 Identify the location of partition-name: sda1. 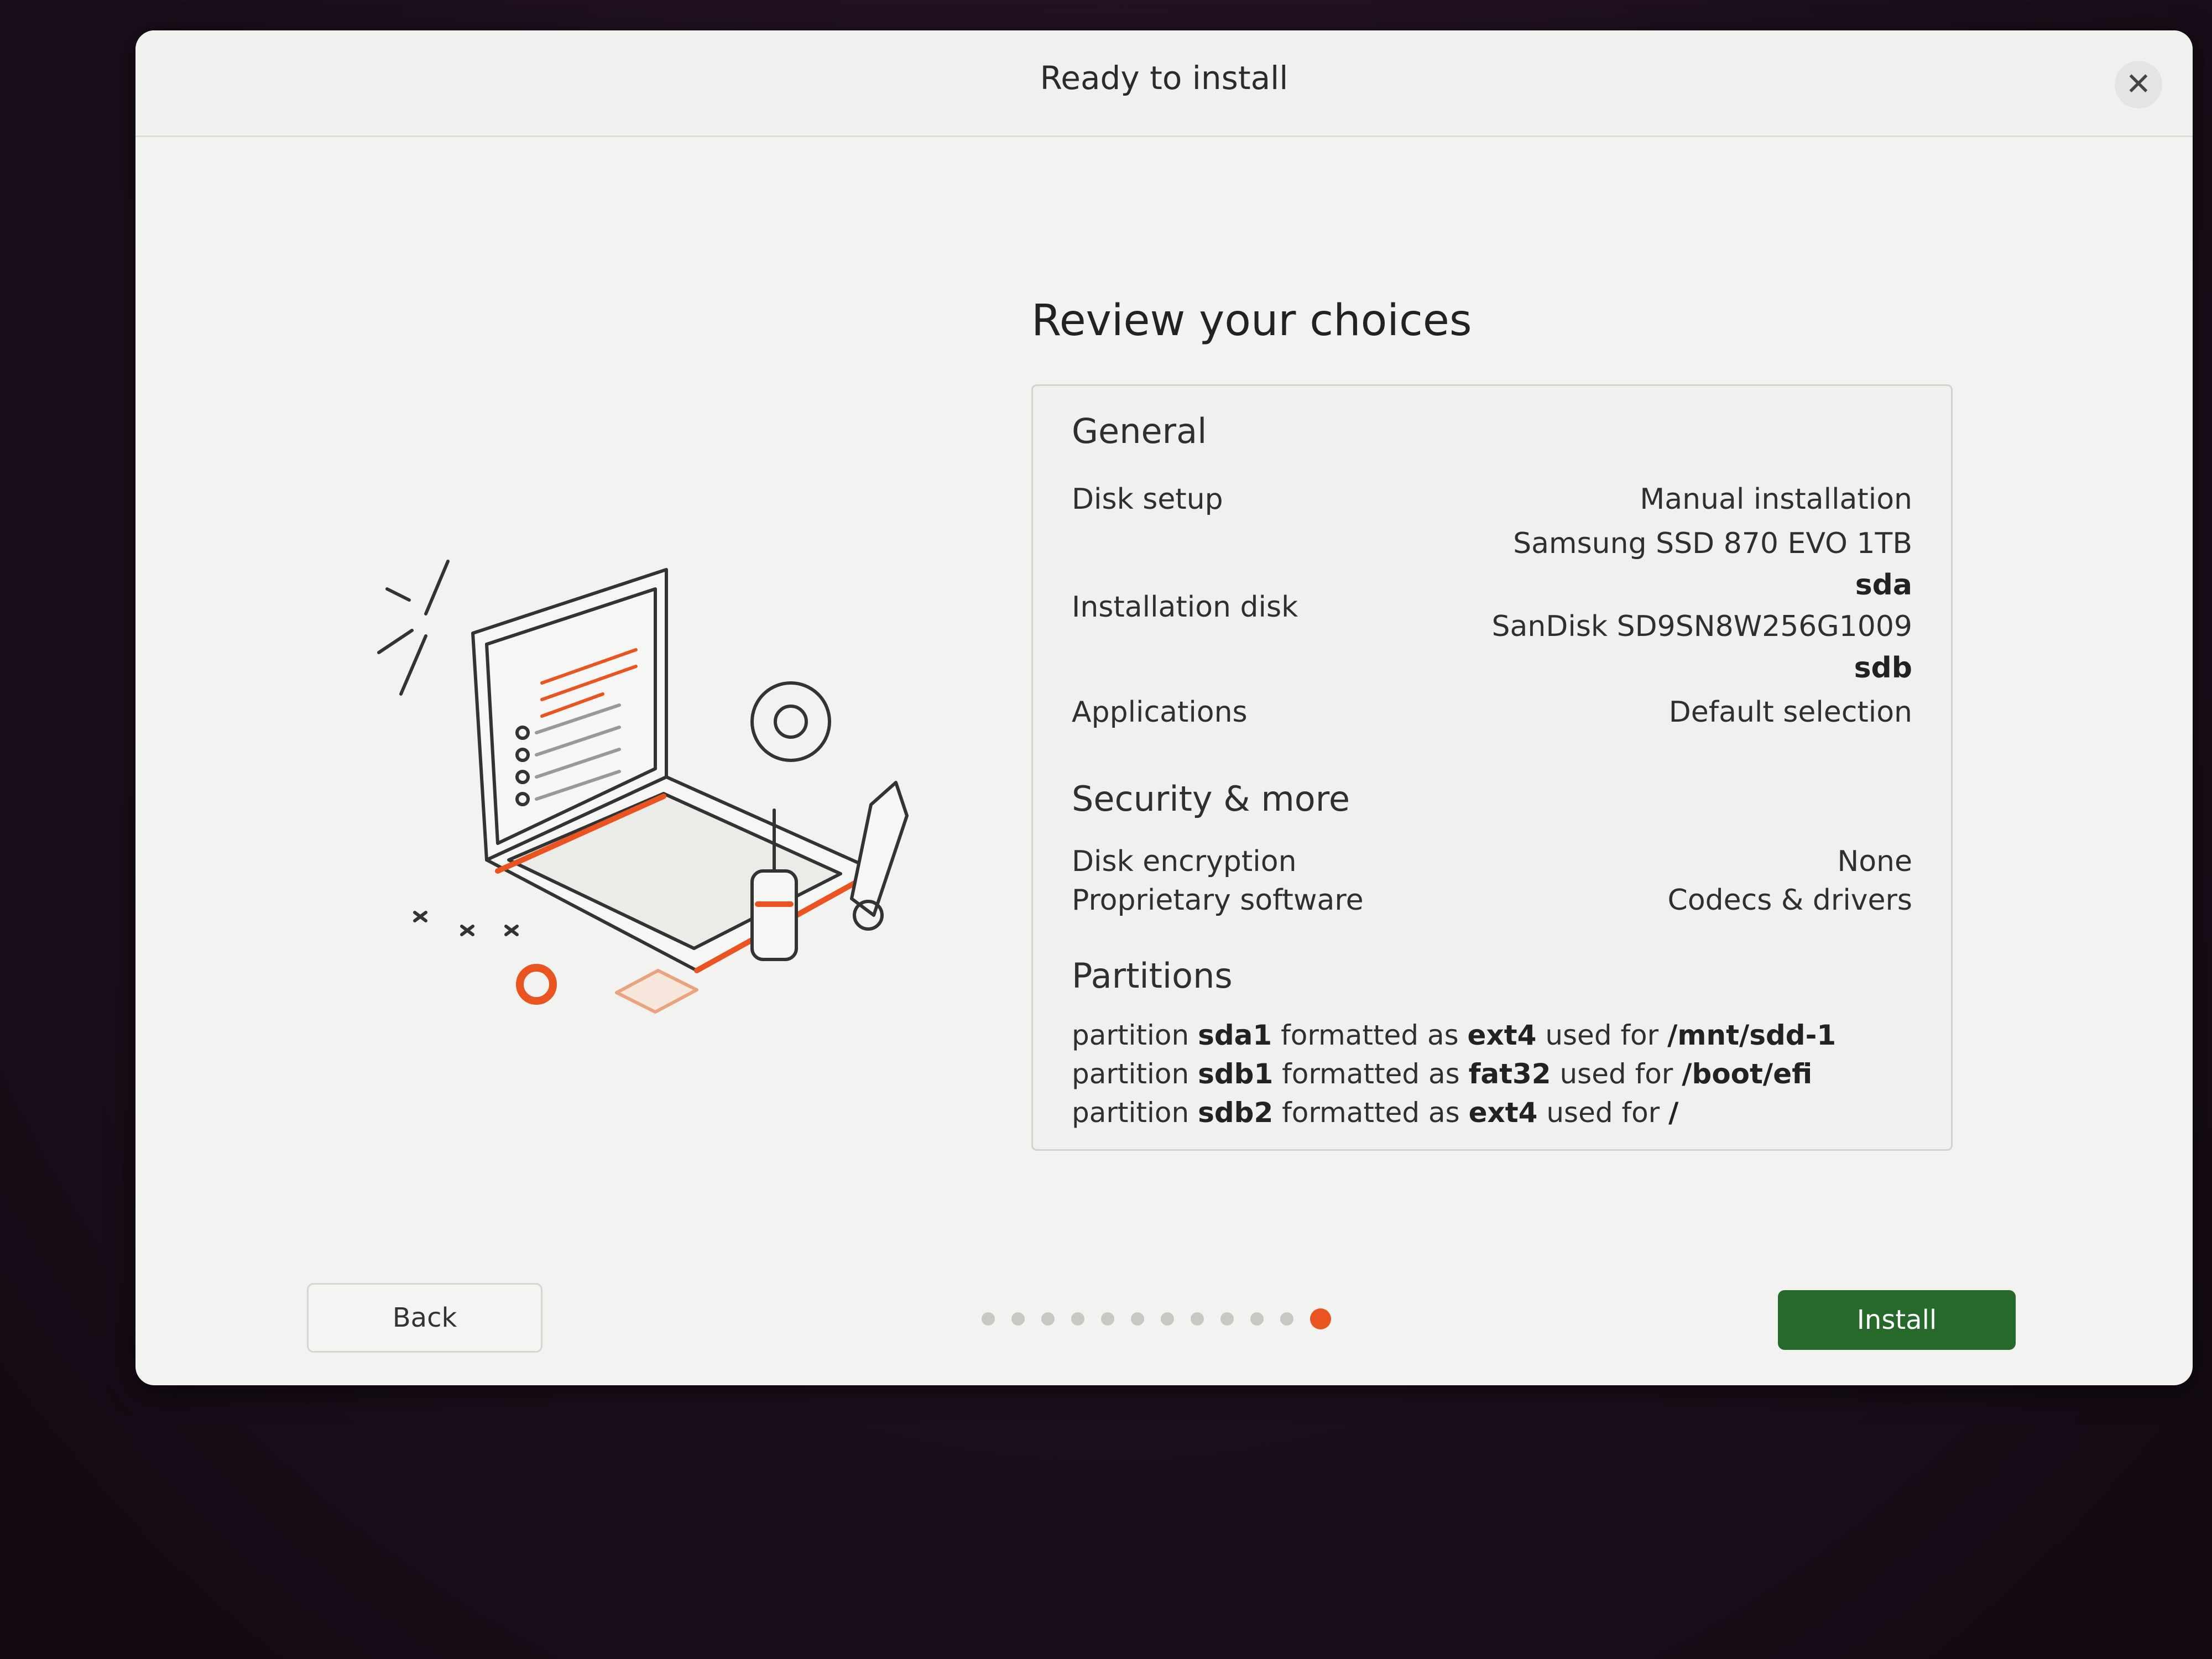
(1235, 1035).